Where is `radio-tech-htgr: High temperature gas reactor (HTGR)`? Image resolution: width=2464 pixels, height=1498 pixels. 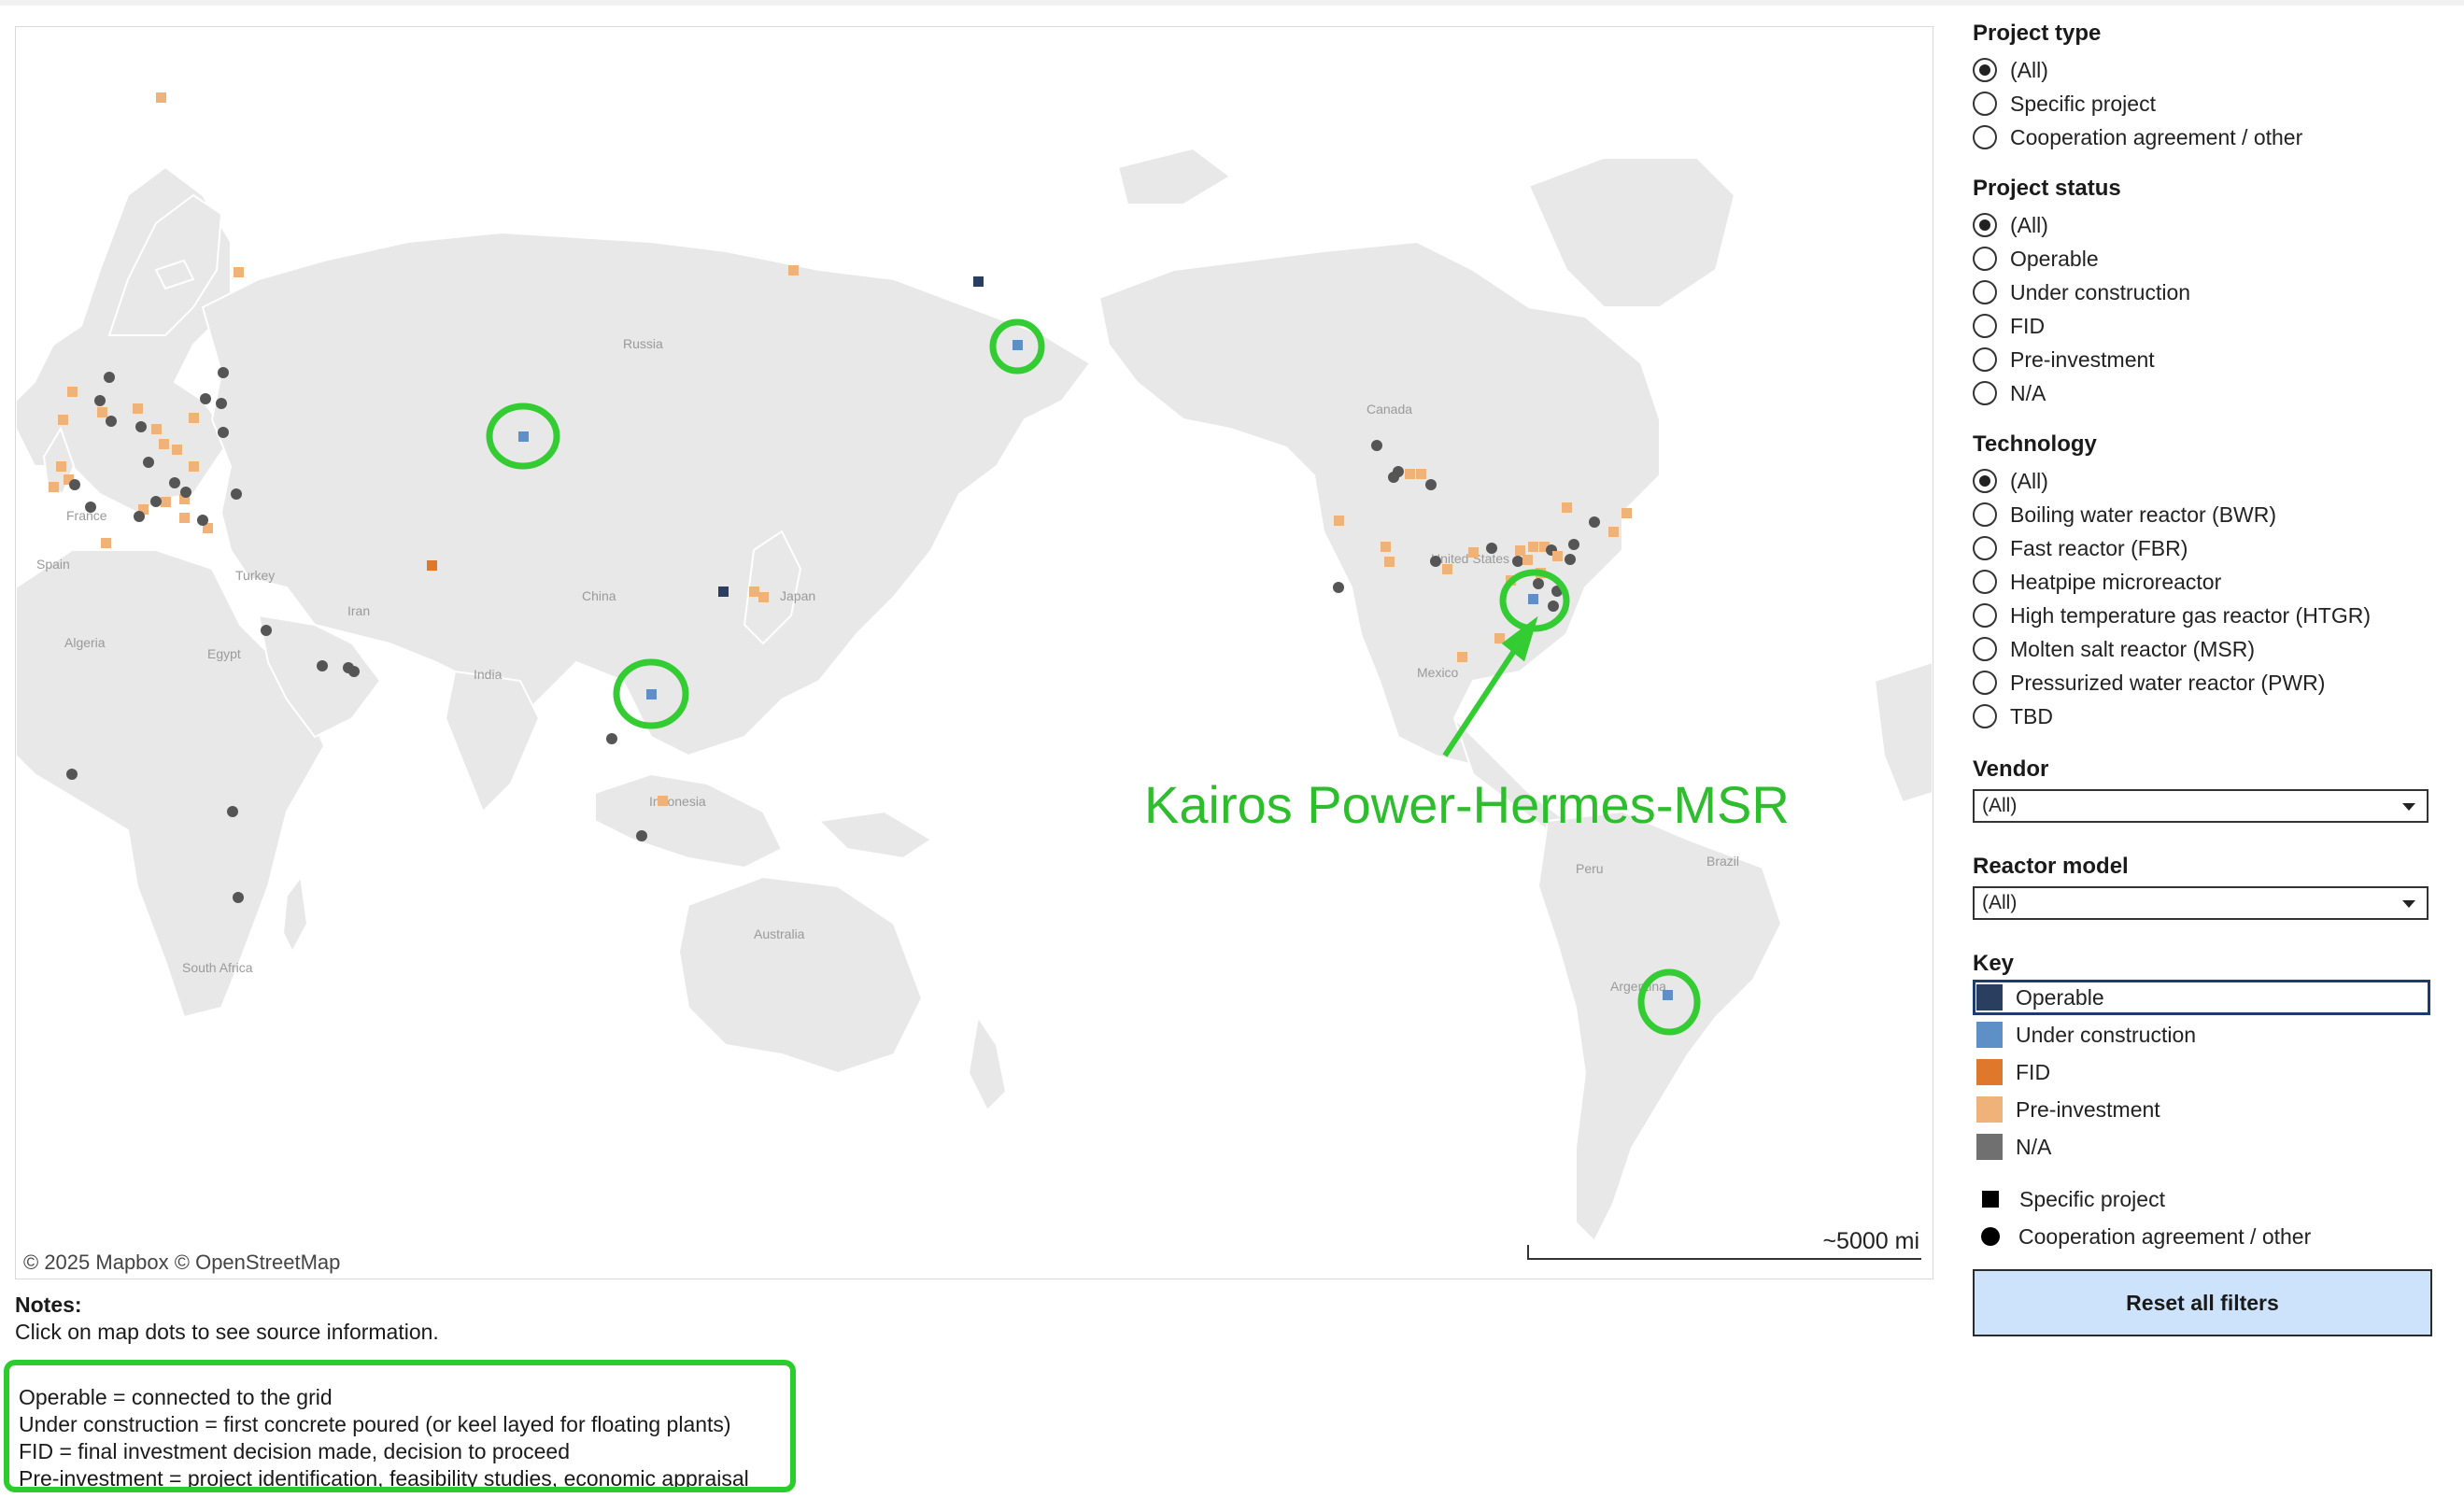 radio-tech-htgr: High temperature gas reactor (HTGR) is located at coordinates (2172, 615).